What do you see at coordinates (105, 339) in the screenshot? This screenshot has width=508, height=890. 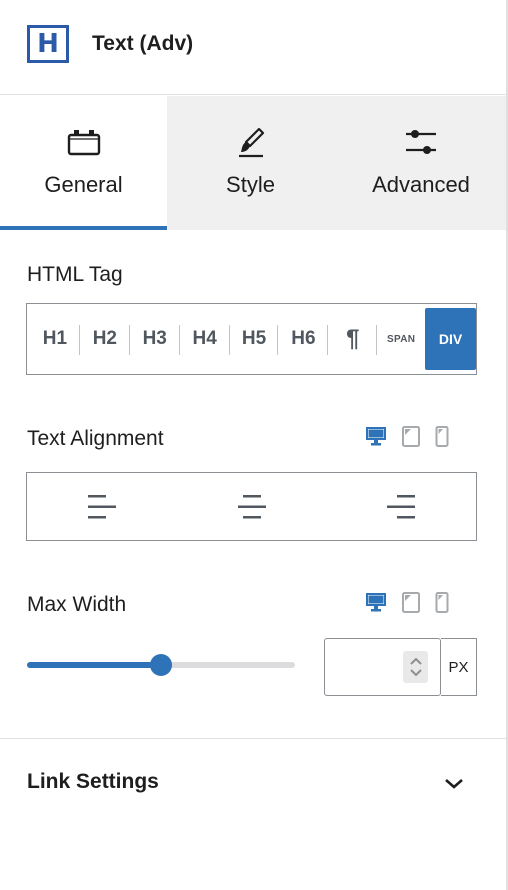 I see `tag-h2-button: H2` at bounding box center [105, 339].